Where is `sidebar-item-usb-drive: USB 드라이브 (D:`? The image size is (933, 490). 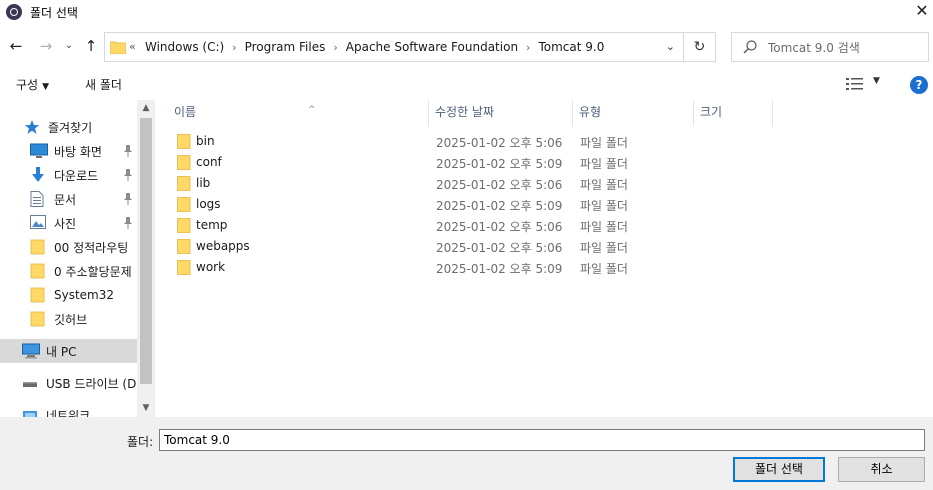 sidebar-item-usb-drive: USB 드라이브 (D: is located at coordinates (68, 383).